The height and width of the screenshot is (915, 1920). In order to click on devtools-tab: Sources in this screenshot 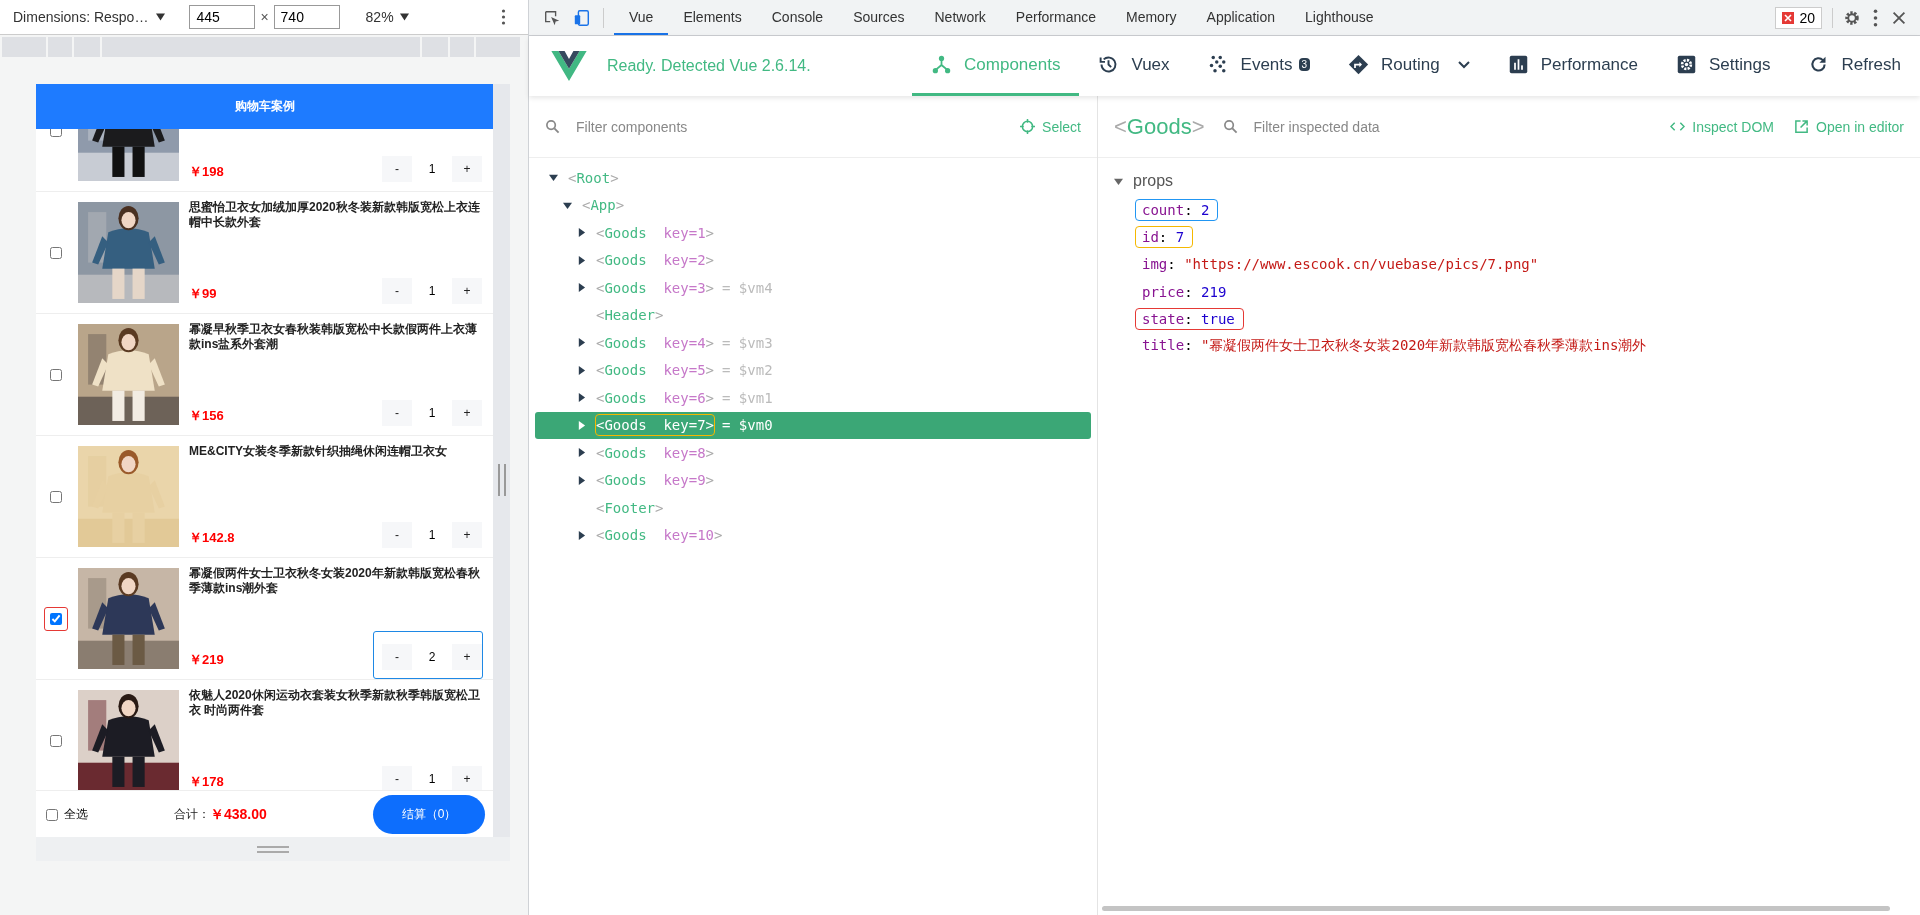, I will do `click(879, 17)`.